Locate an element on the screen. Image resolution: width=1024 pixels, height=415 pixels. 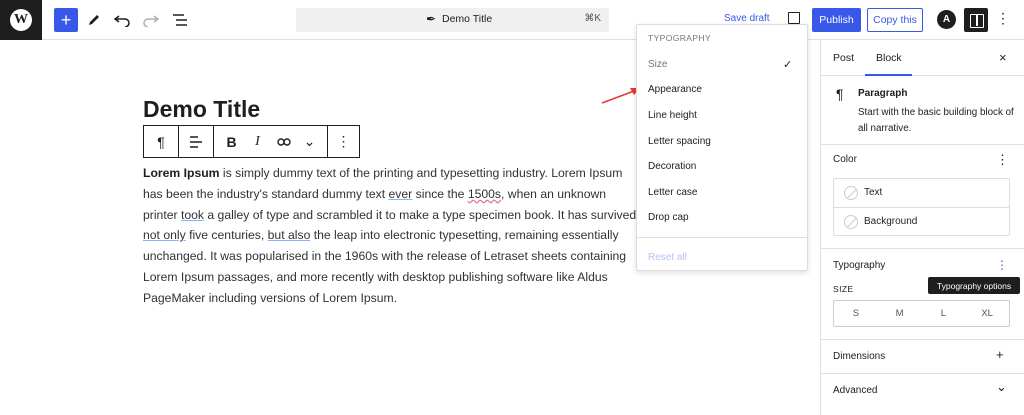
command-shortcut: ⌘K is located at coordinates (592, 18).